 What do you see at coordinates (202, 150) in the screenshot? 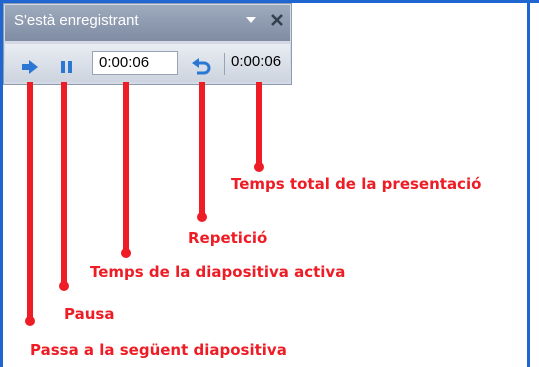
I see `callout-line-repeat` at bounding box center [202, 150].